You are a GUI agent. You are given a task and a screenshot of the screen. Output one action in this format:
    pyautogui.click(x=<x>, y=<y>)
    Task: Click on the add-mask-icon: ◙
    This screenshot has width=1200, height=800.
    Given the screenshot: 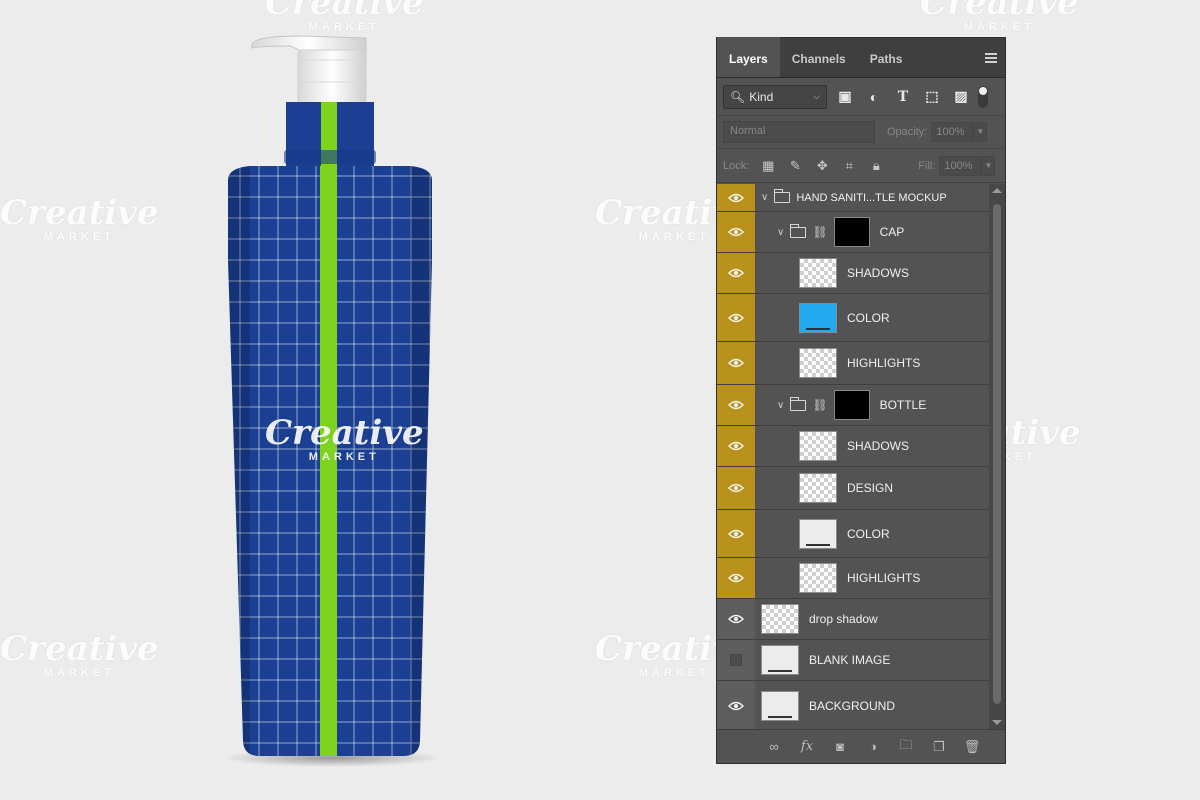 What is the action you would take?
    pyautogui.click(x=840, y=747)
    